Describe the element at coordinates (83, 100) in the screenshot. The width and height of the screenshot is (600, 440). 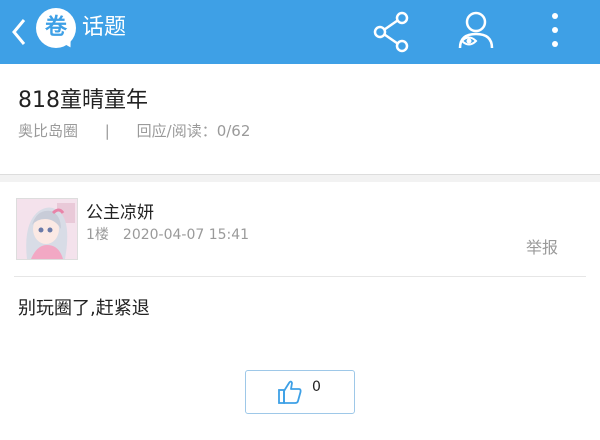
I see `topic-title: 818童晴童年` at that location.